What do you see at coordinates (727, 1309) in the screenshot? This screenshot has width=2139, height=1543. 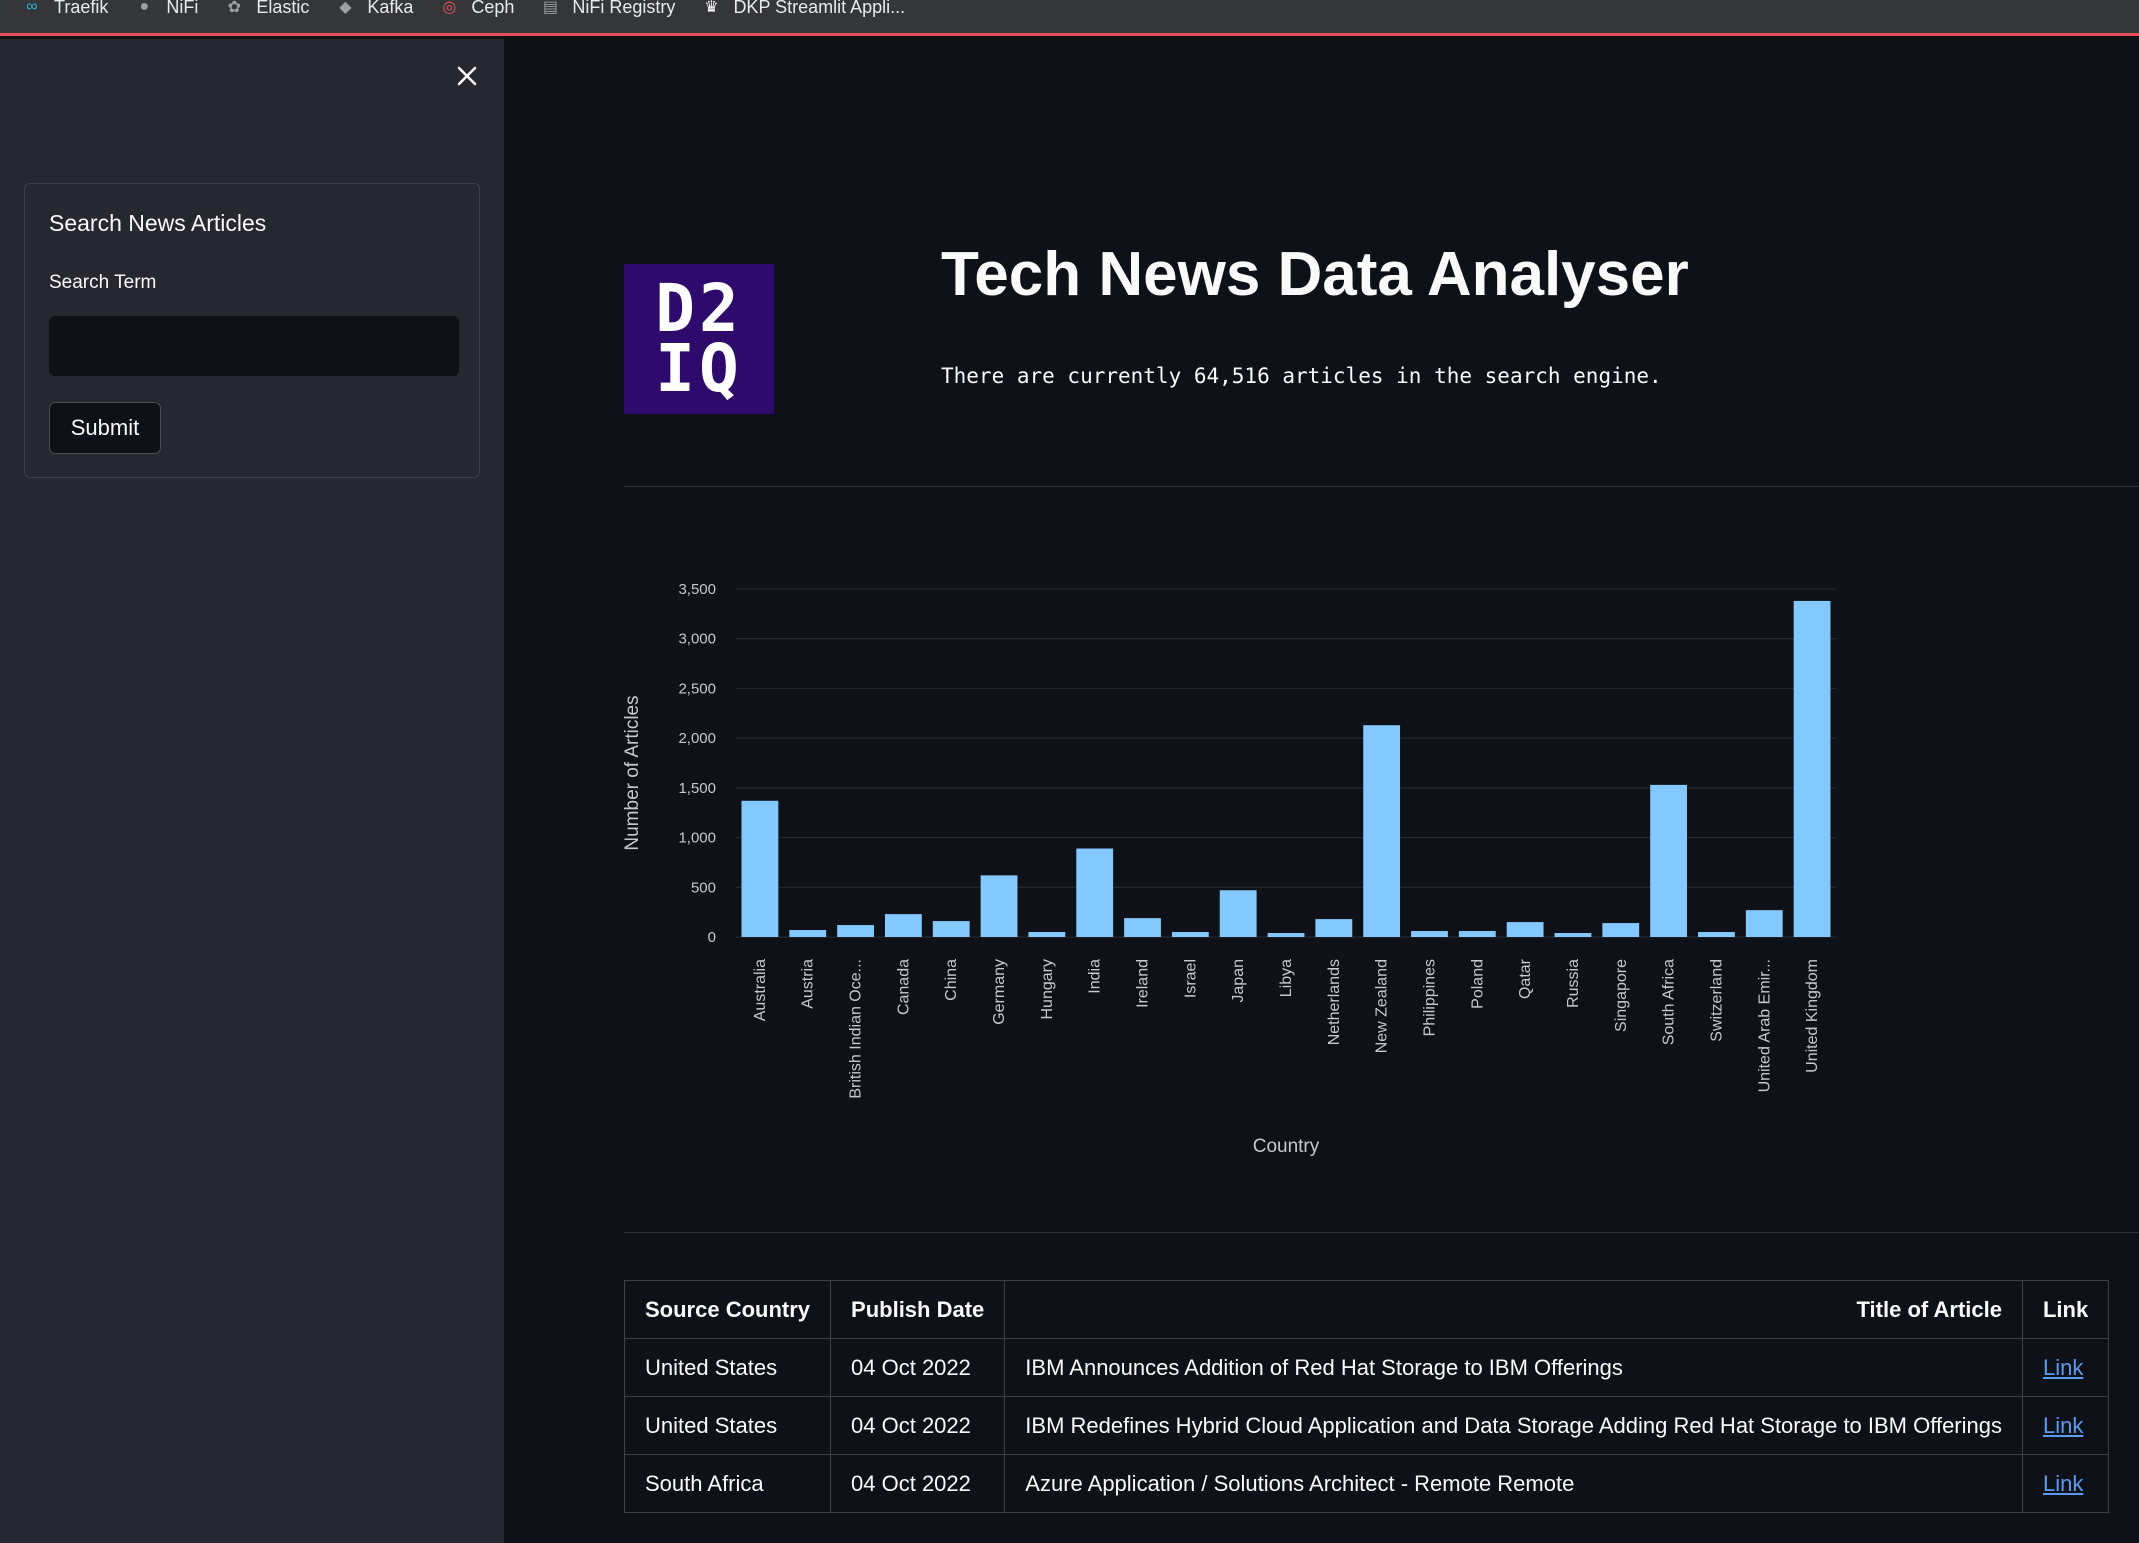 I see `column-header-source-country: Source Country` at bounding box center [727, 1309].